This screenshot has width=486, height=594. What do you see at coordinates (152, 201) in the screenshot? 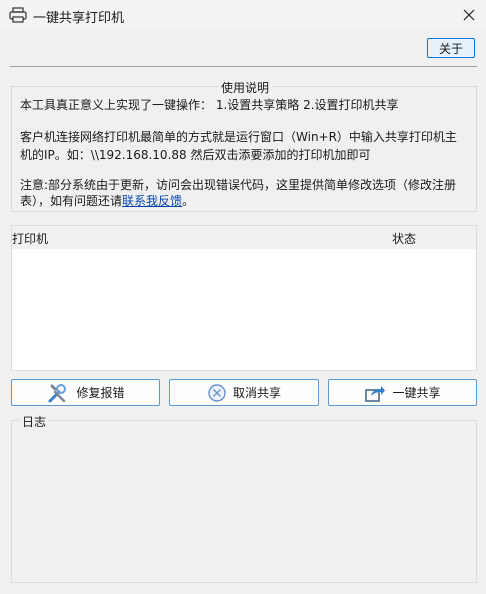
I see `feedback-link: 联系我反馈` at bounding box center [152, 201].